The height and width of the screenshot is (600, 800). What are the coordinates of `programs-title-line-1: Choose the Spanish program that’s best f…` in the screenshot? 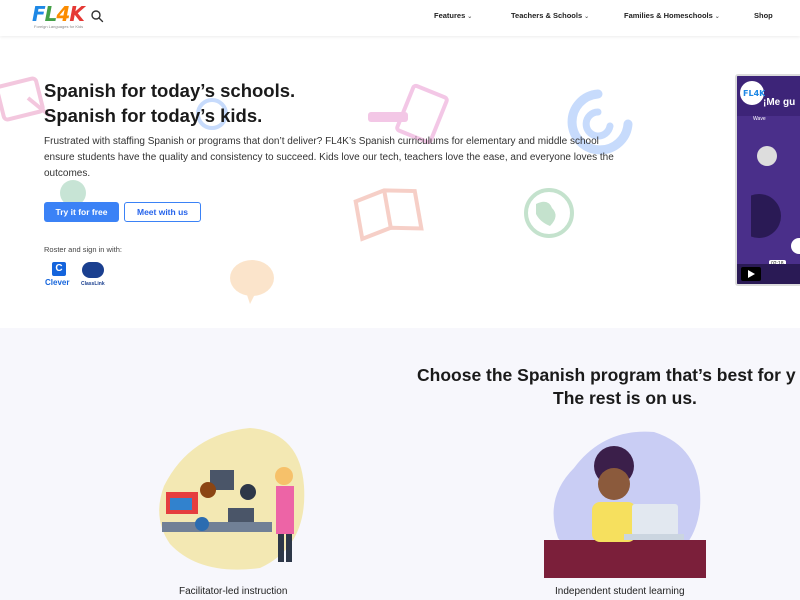 It's located at (606, 375).